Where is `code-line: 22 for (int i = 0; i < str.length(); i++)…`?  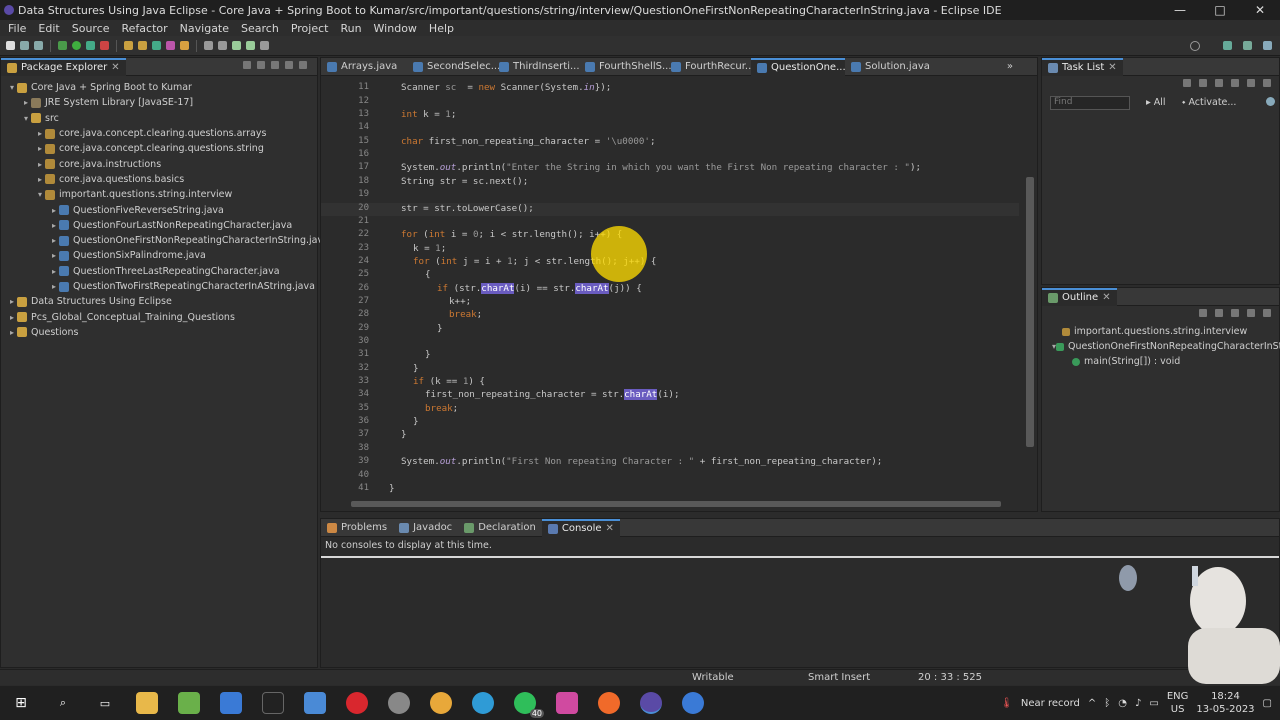 code-line: 22 for (int i = 0; i < str.length(); i++)… is located at coordinates (670, 235).